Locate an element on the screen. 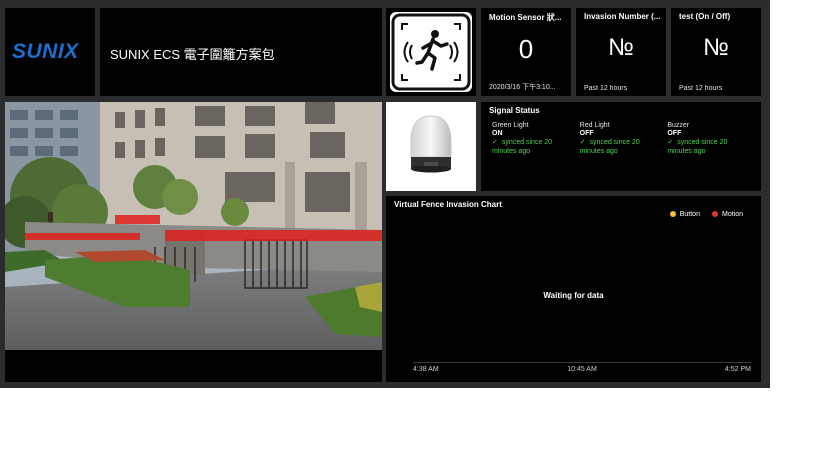  device-image-tile is located at coordinates (431, 146).